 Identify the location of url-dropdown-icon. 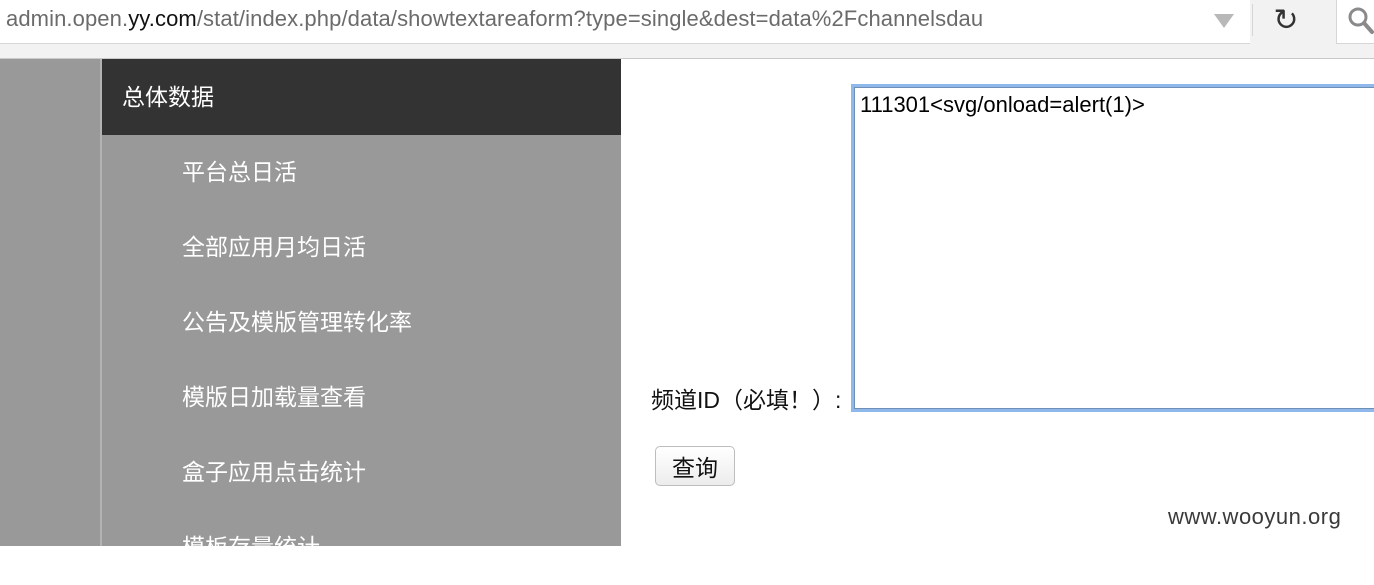
(1224, 21).